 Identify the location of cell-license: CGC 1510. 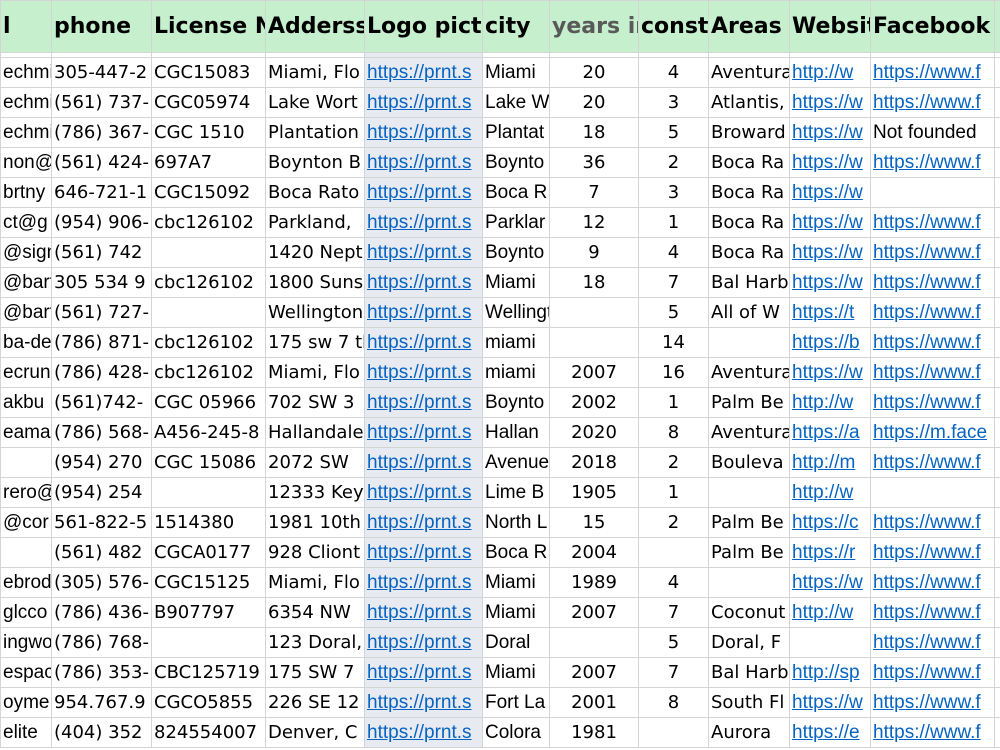
(208, 132).